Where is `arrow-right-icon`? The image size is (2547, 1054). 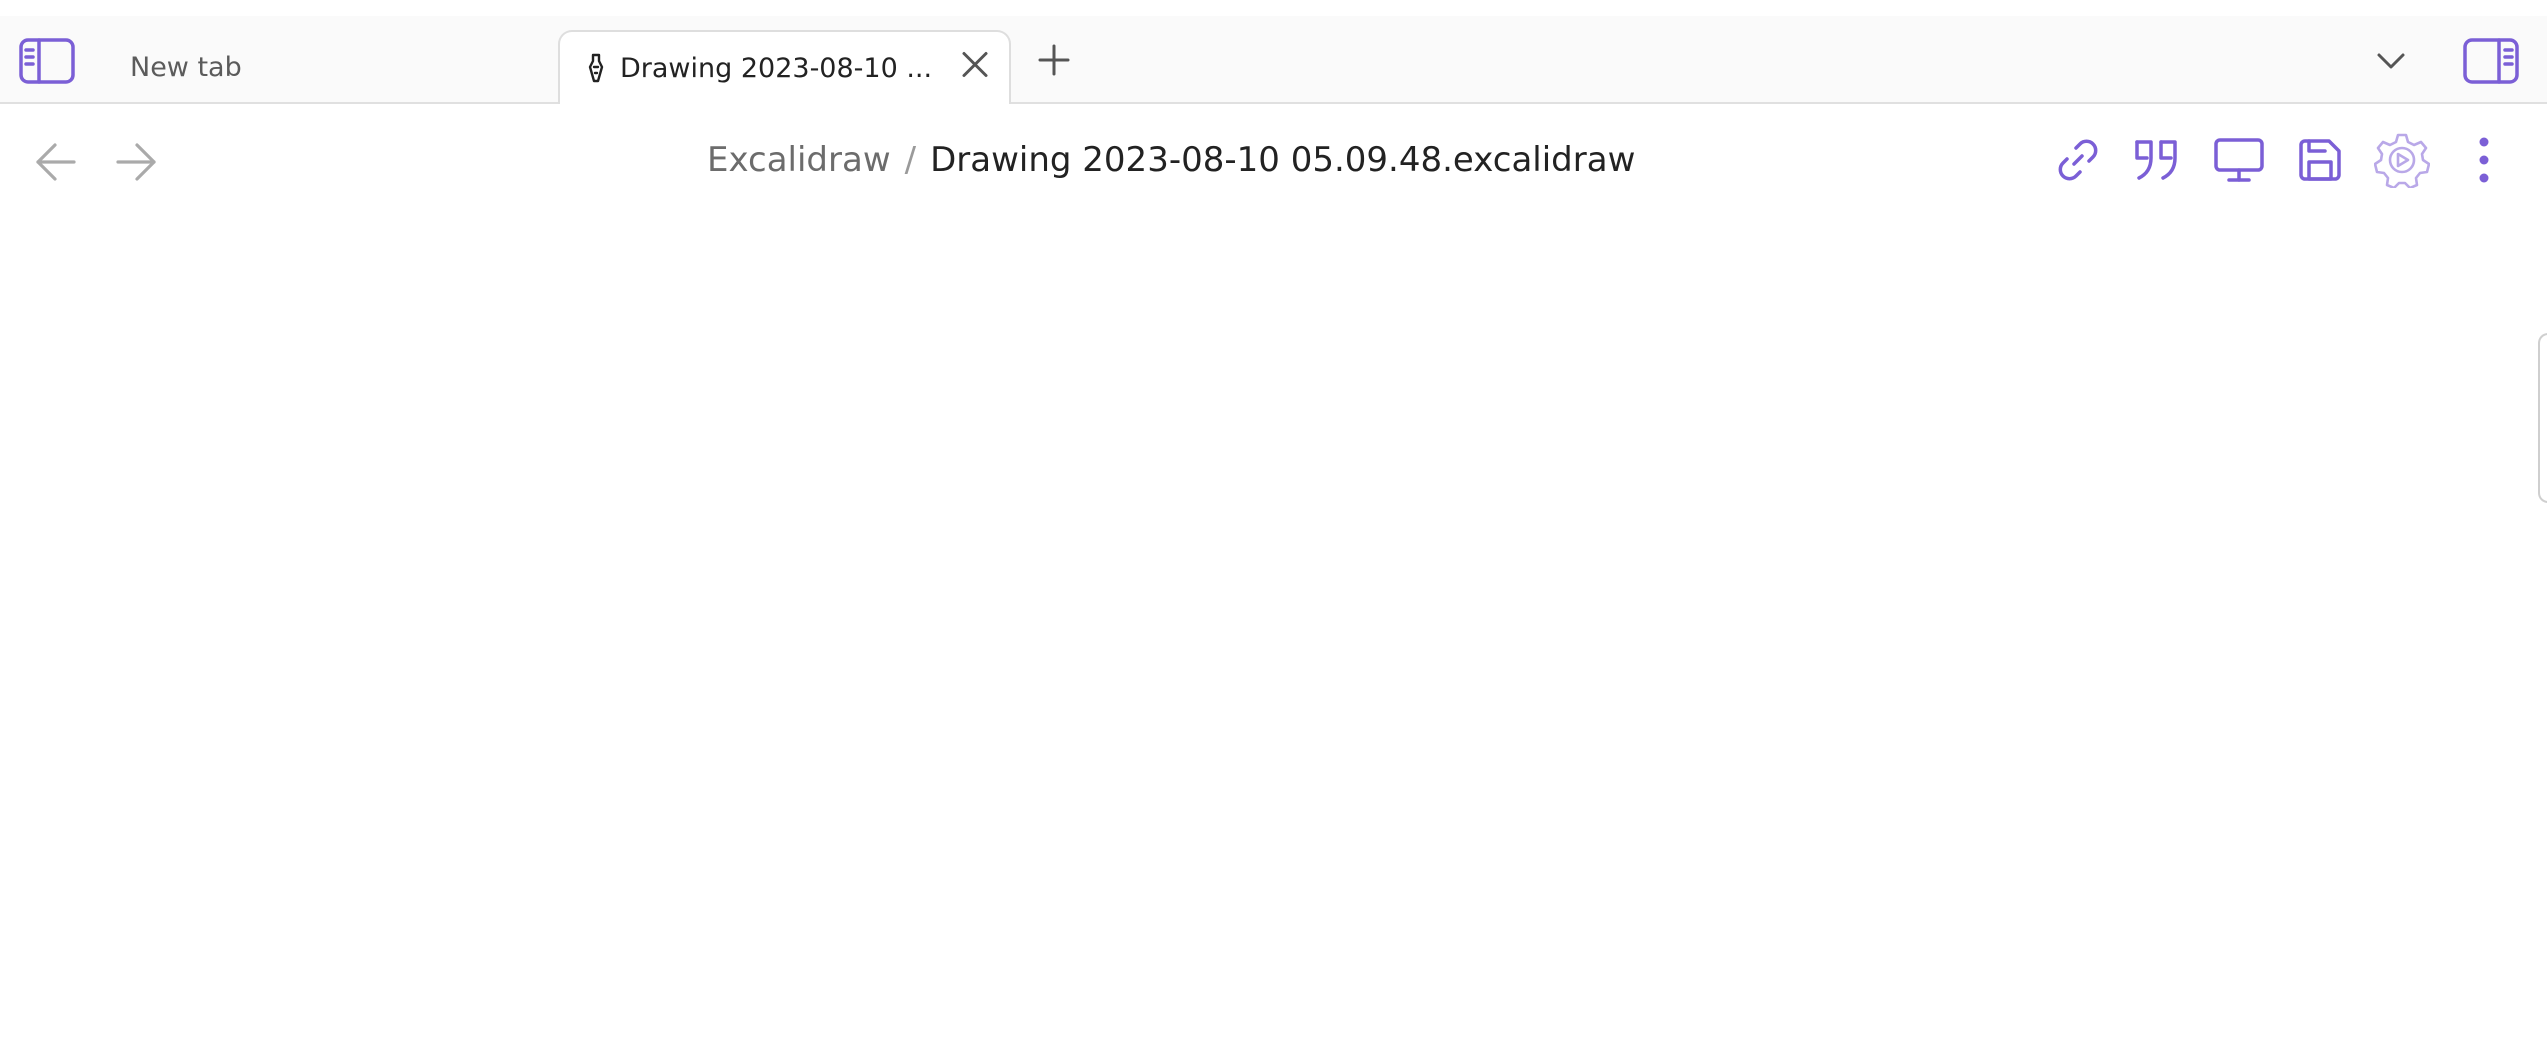
arrow-right-icon is located at coordinates (136, 162).